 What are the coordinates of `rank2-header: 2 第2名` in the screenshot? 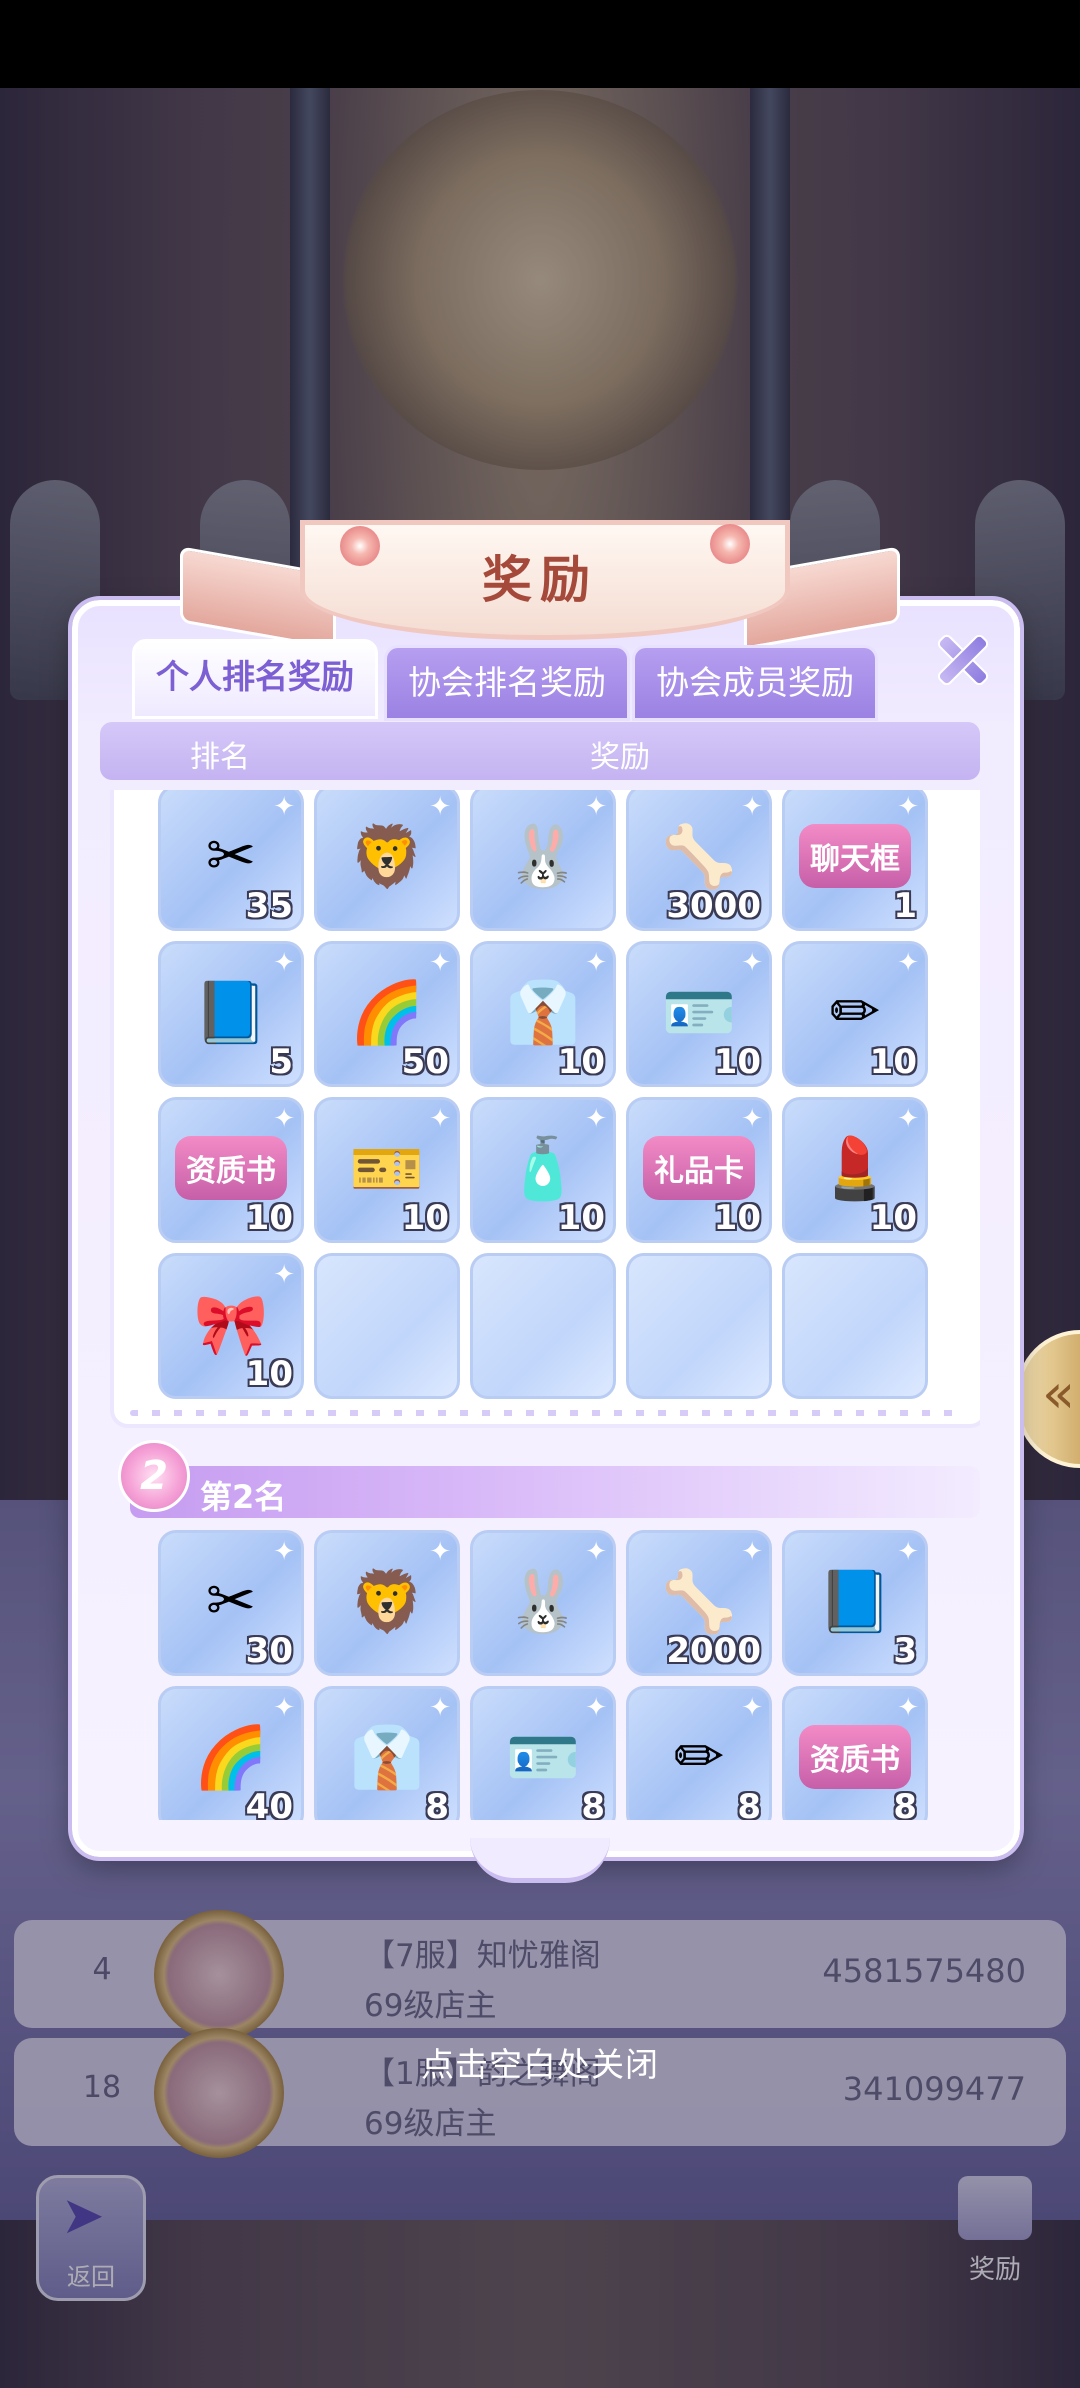 It's located at (545, 1480).